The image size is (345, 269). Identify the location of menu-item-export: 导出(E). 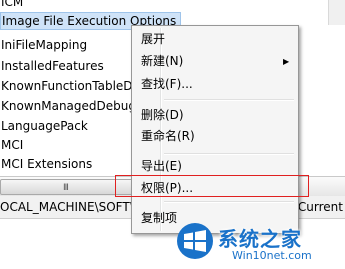
(215, 166).